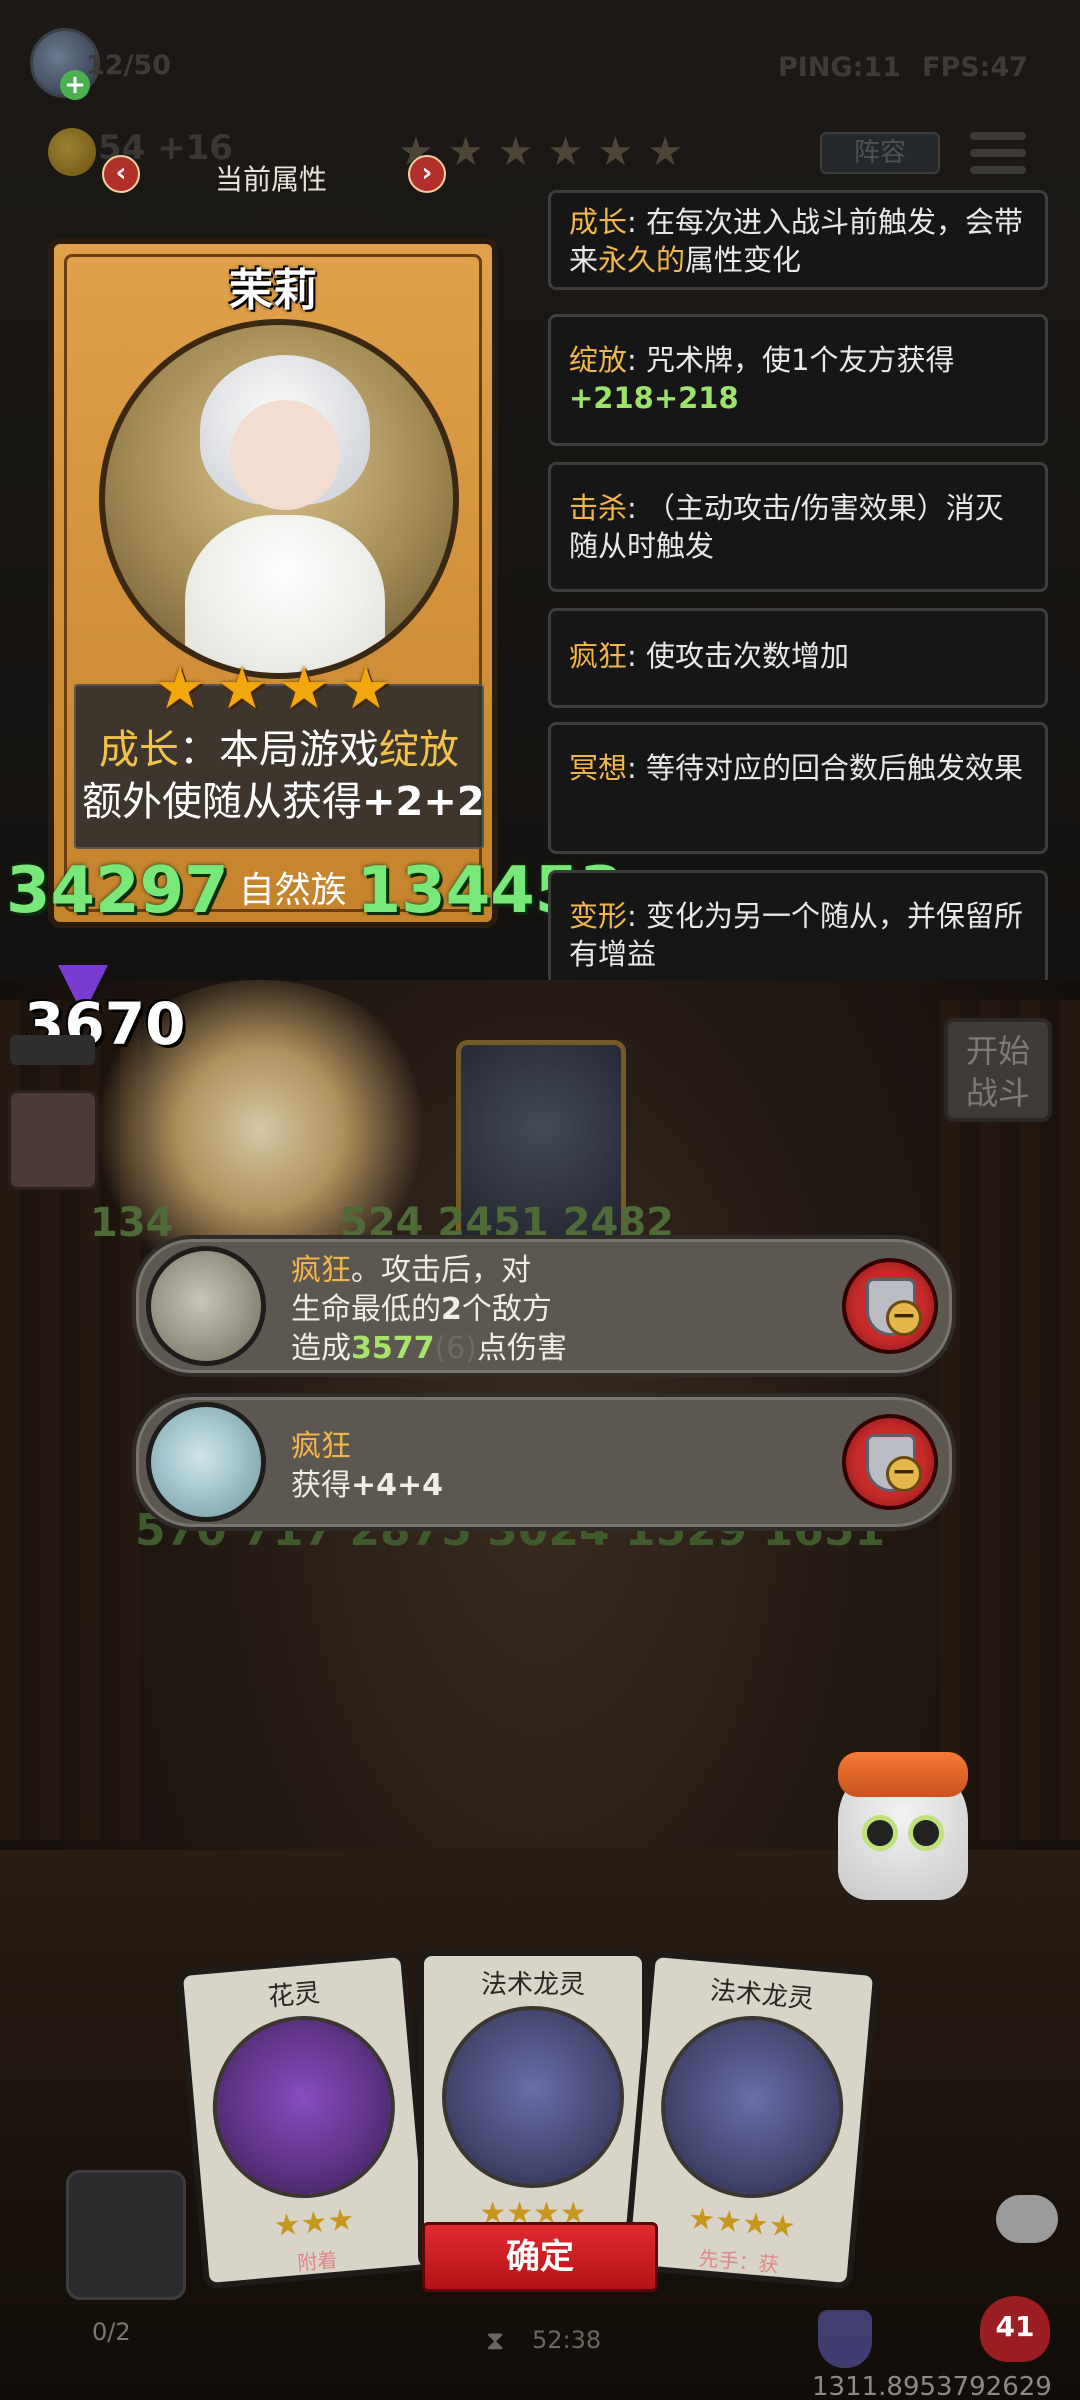  I want to click on keyword-item-growth: 成长: 在每次进入战斗前触发，会带来永久的属性变化, so click(798, 240).